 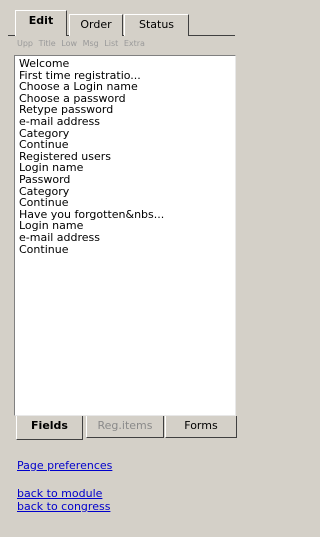 I want to click on filter-low: Low, so click(x=69, y=43).